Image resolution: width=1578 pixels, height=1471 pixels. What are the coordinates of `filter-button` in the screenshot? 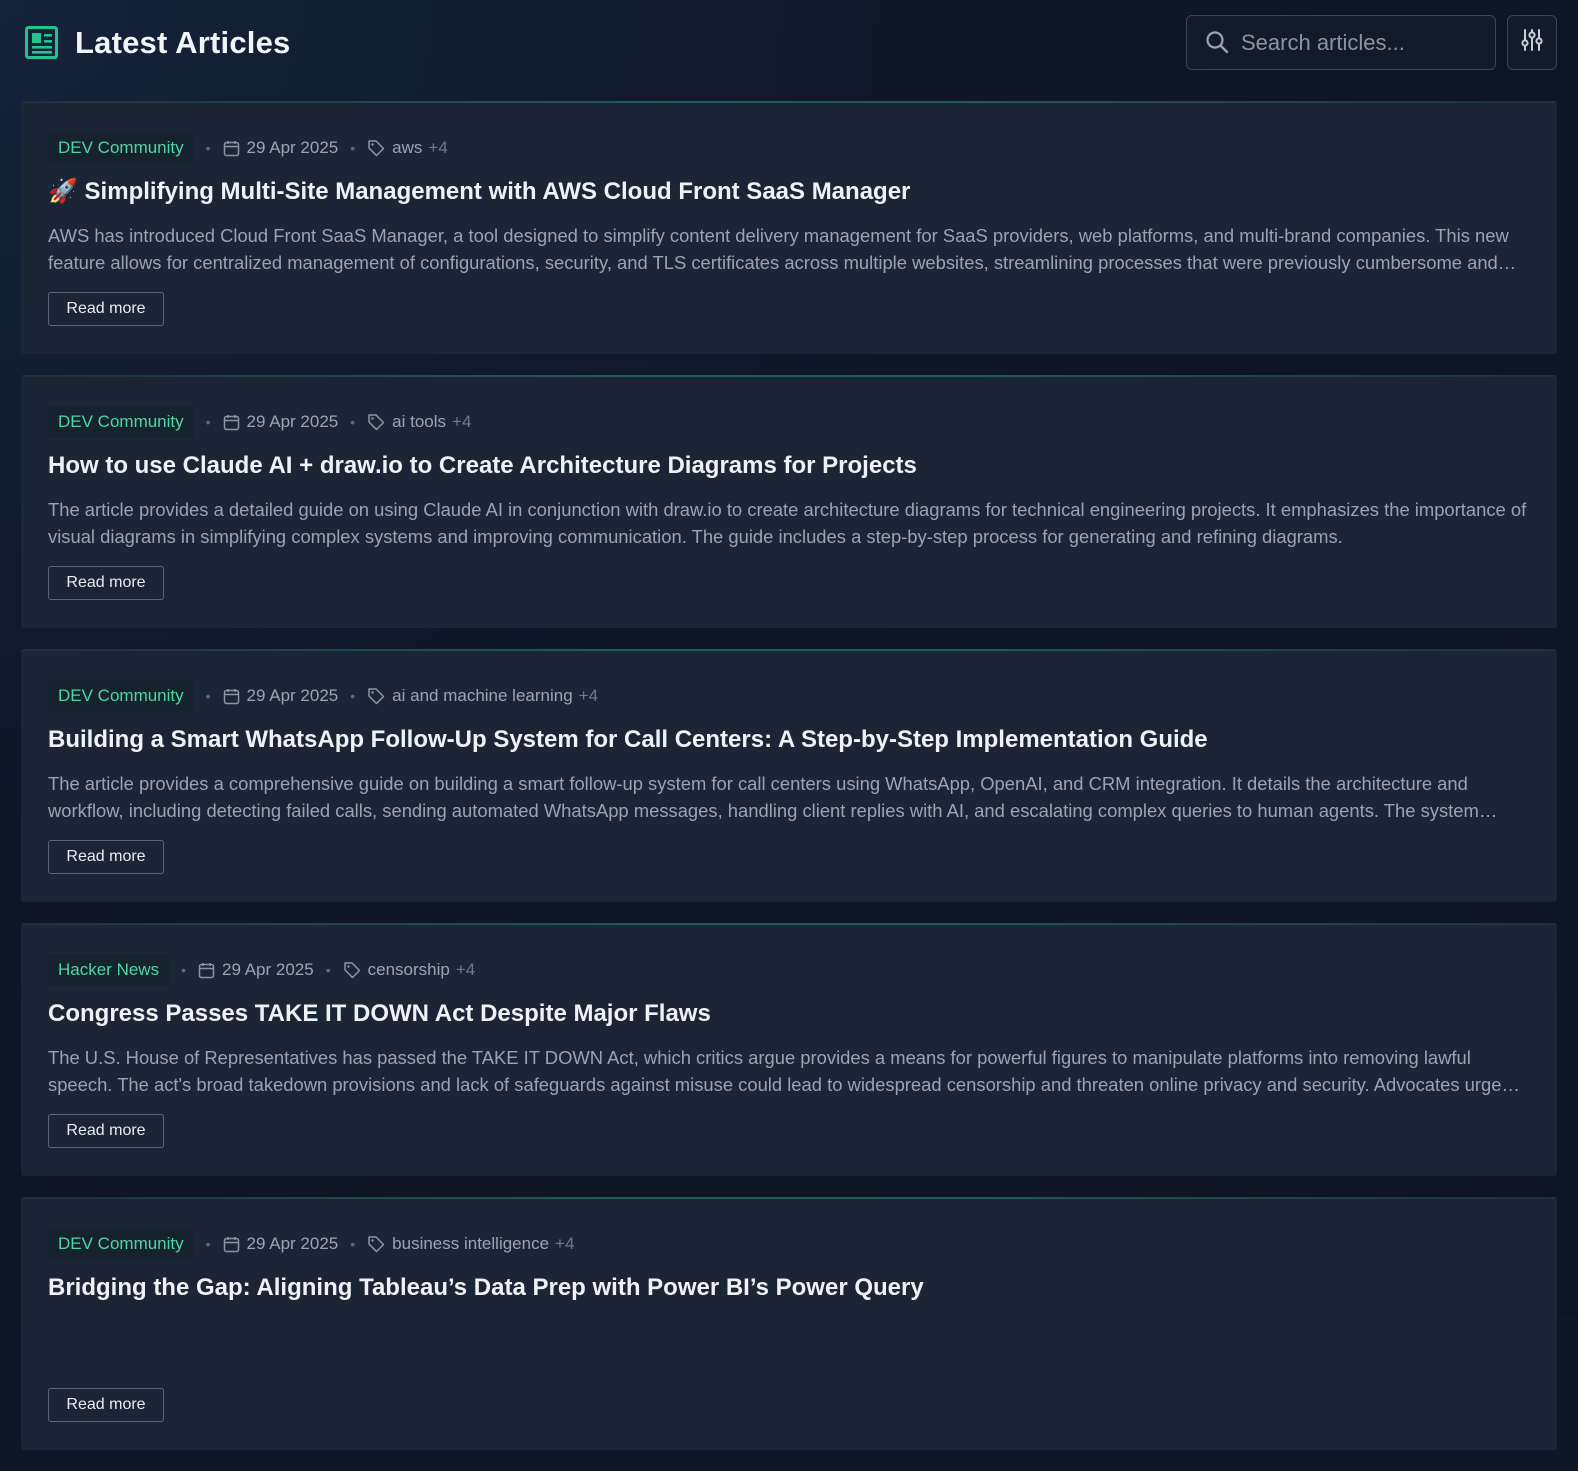 It's located at (1532, 42).